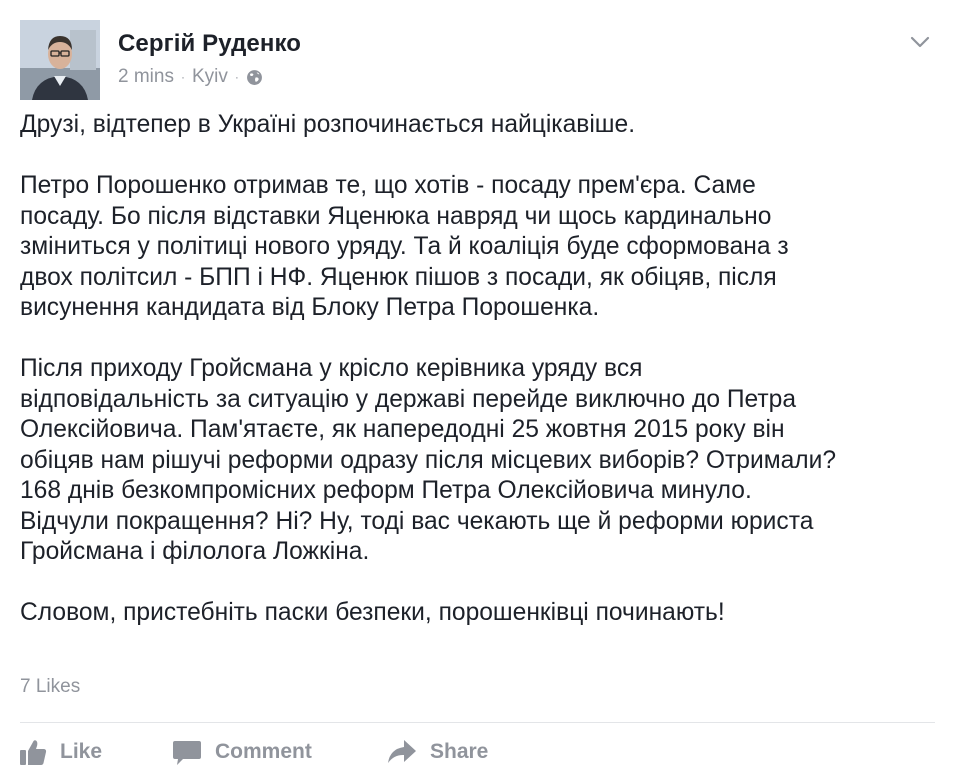 The height and width of the screenshot is (780, 960). What do you see at coordinates (402, 752) in the screenshot?
I see `share-arrow-icon` at bounding box center [402, 752].